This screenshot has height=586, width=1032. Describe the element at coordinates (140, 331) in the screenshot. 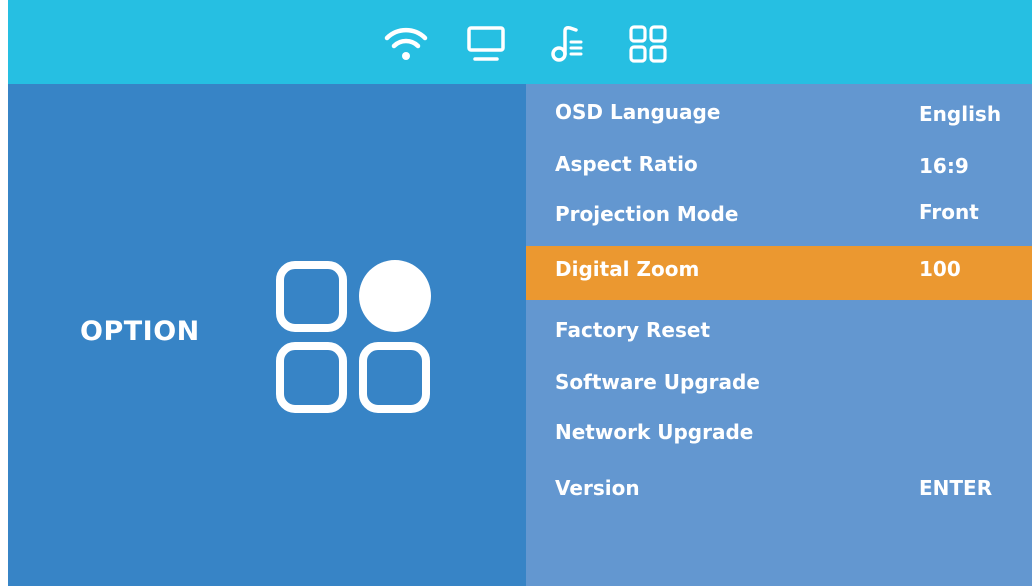

I see `section-title: OPTION` at that location.